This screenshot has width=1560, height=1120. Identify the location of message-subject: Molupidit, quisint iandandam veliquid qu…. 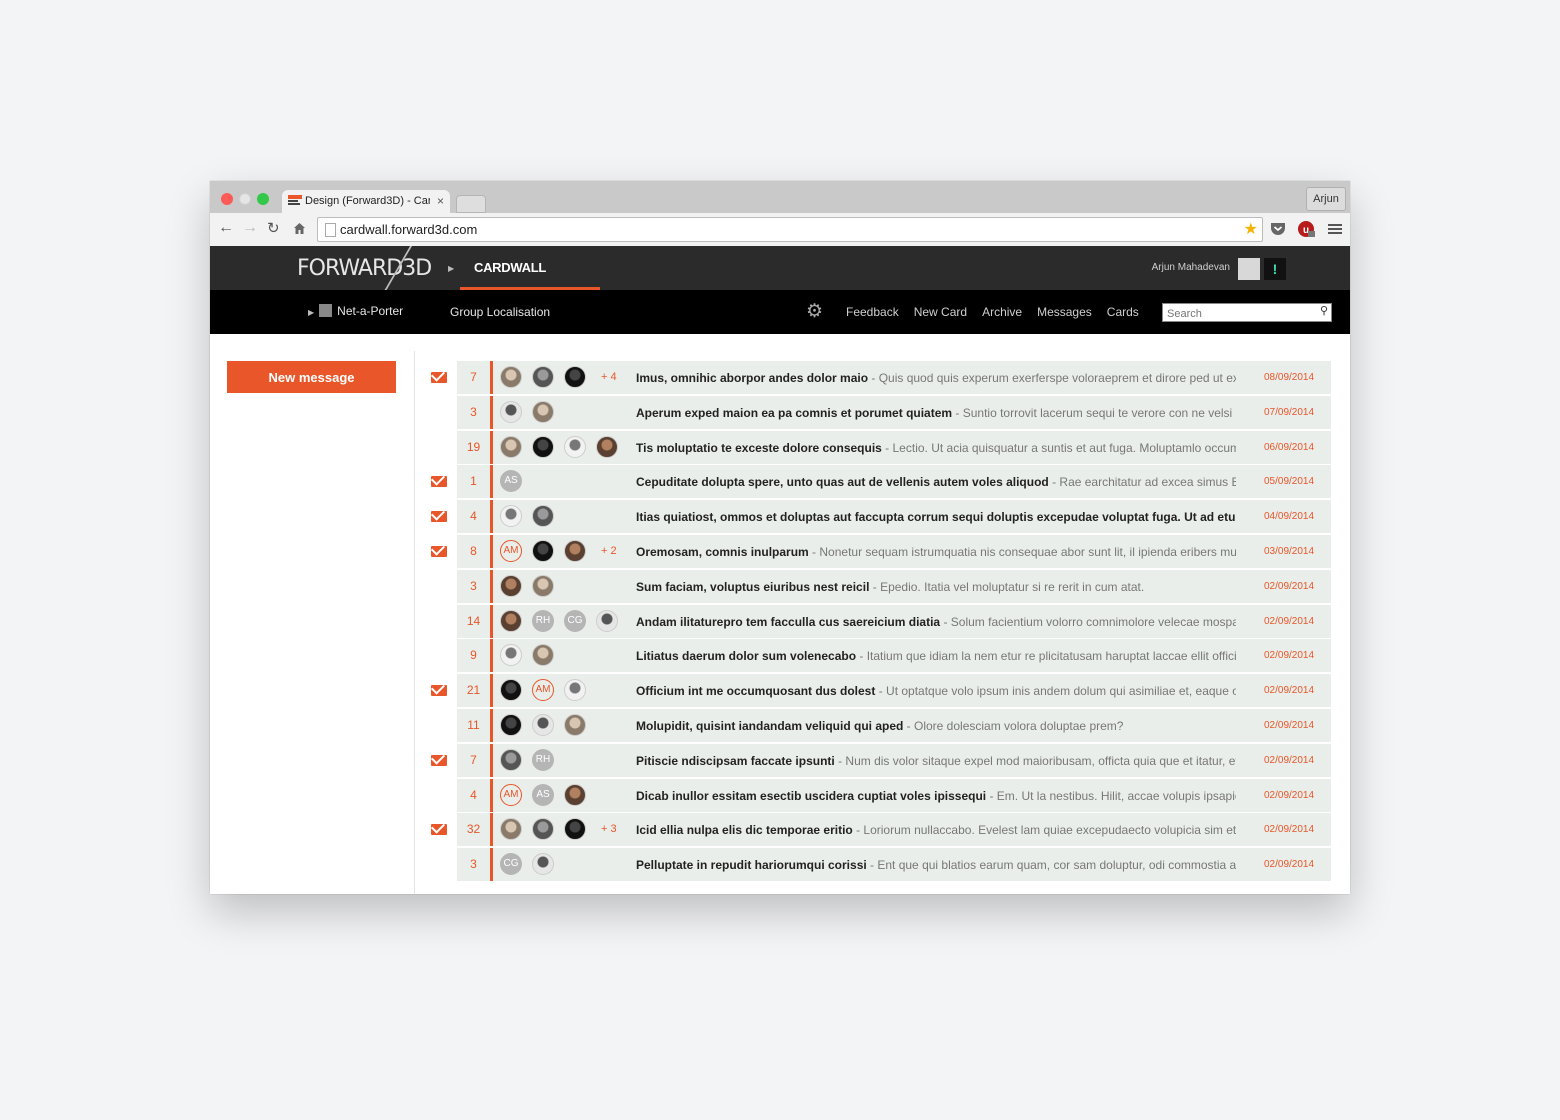
(770, 725).